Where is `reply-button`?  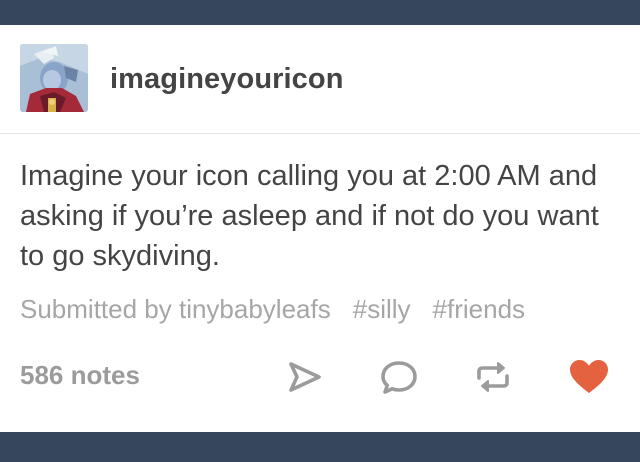
reply-button is located at coordinates (399, 377).